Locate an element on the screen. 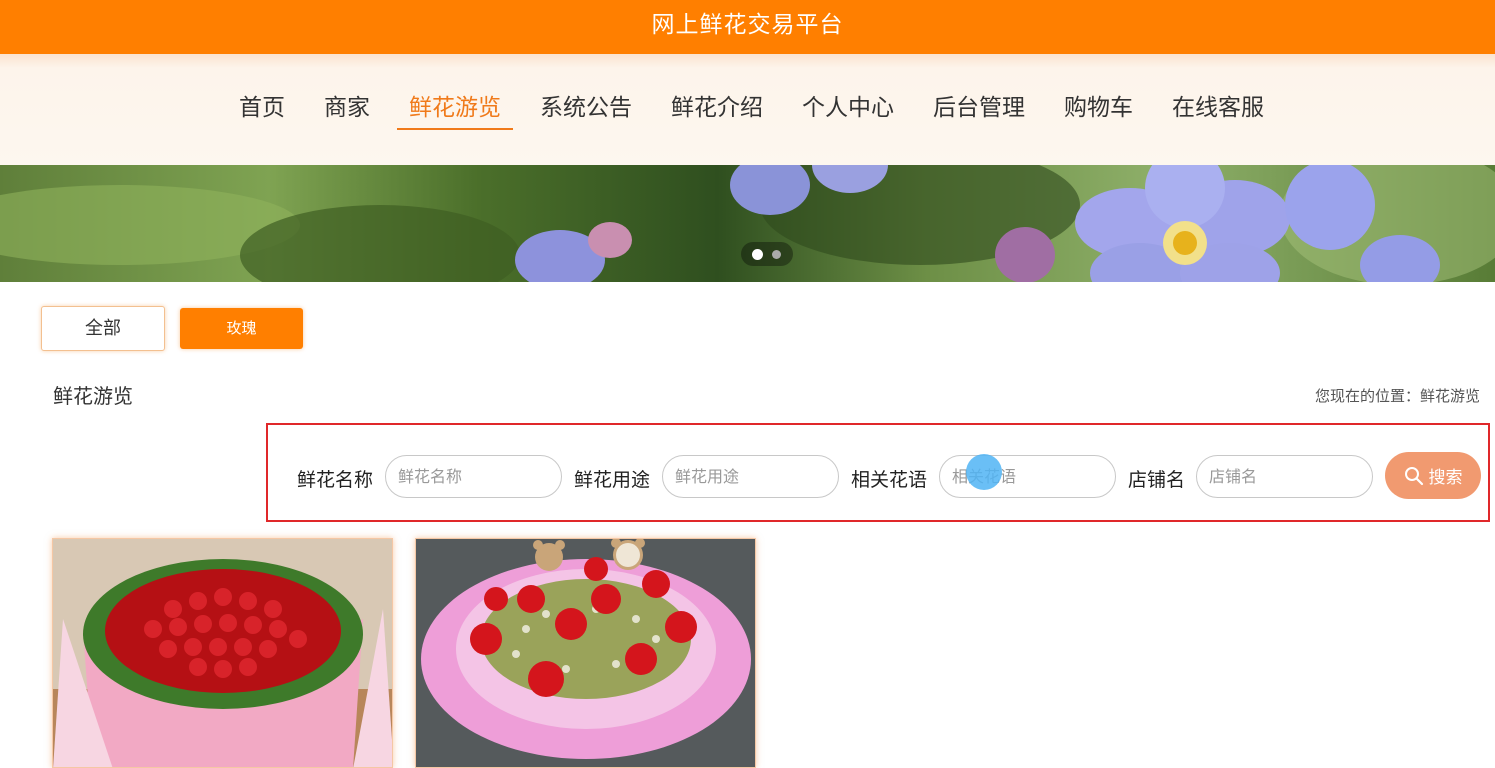 Image resolution: width=1495 pixels, height=768 pixels. nav-items: 首页 商家 鲜花游览 系统公告 鲜花介绍 个人中心 后台管理 购物车 在线客服 is located at coordinates (759, 110).